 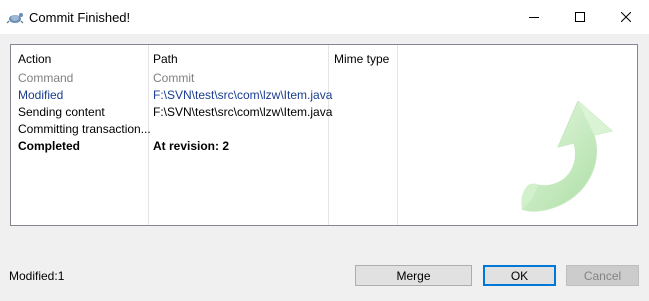 What do you see at coordinates (49, 146) in the screenshot?
I see `row-action: Completed` at bounding box center [49, 146].